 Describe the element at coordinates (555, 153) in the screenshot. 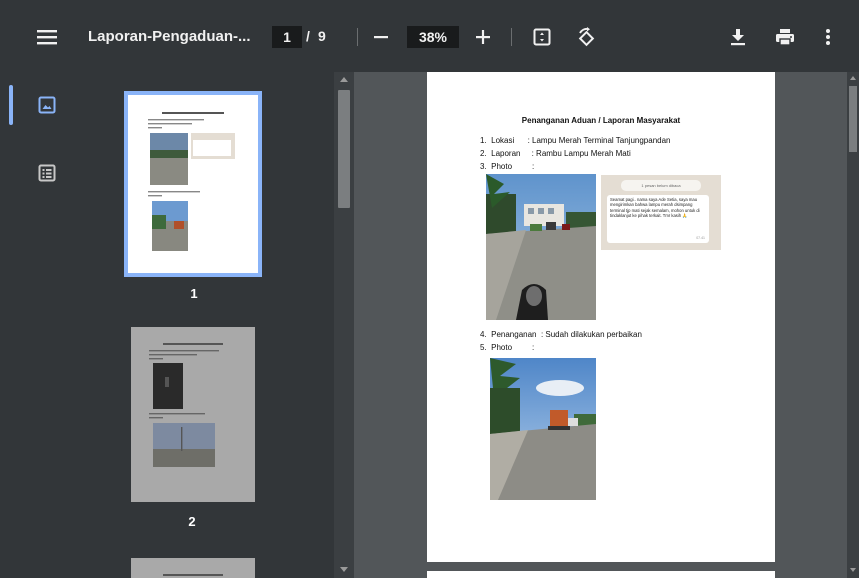

I see `doc-line-report: 2. Laporan : Rambu Lampu Merah Mati` at that location.